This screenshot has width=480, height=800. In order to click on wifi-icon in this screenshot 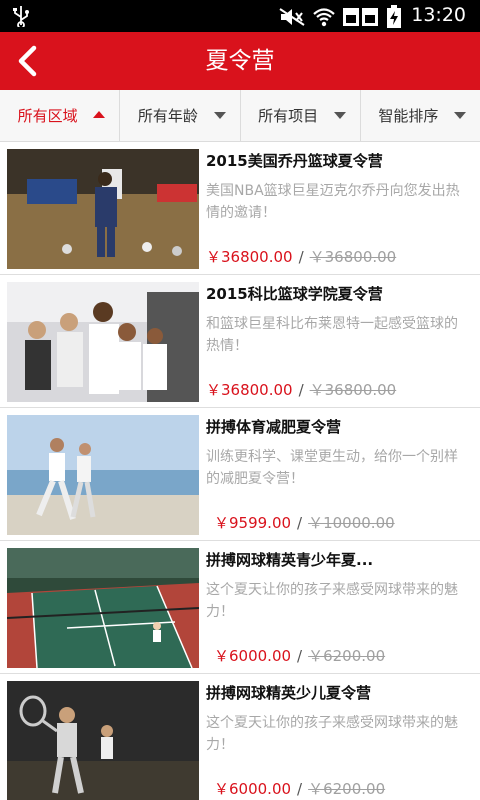, I will do `click(324, 19)`.